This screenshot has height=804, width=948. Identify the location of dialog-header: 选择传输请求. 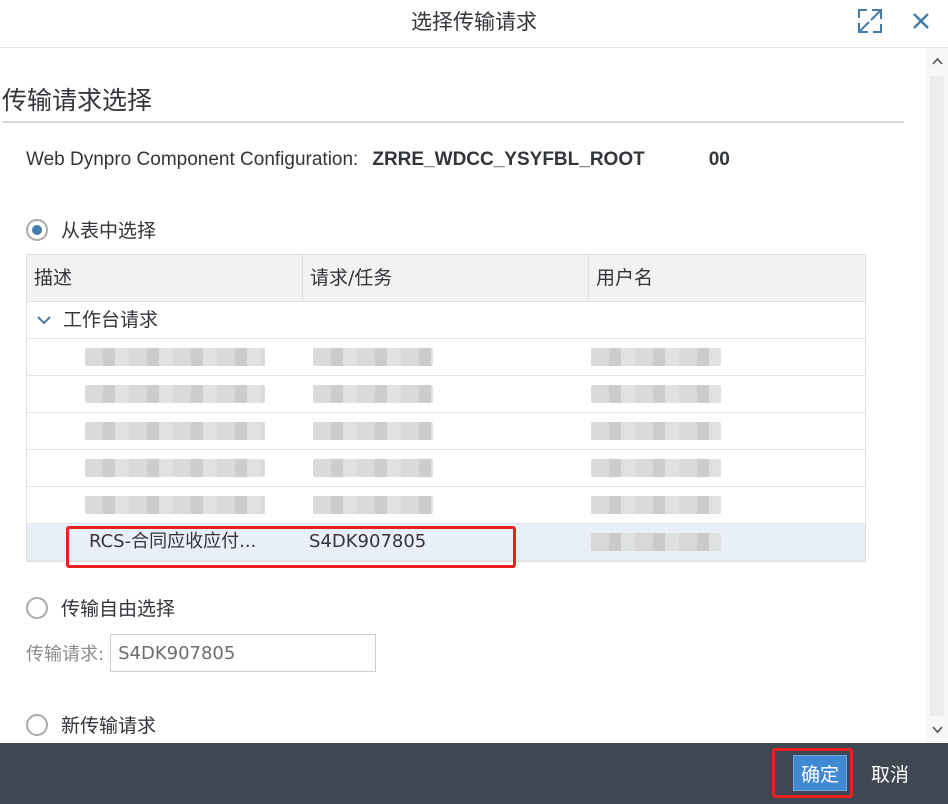
(474, 24).